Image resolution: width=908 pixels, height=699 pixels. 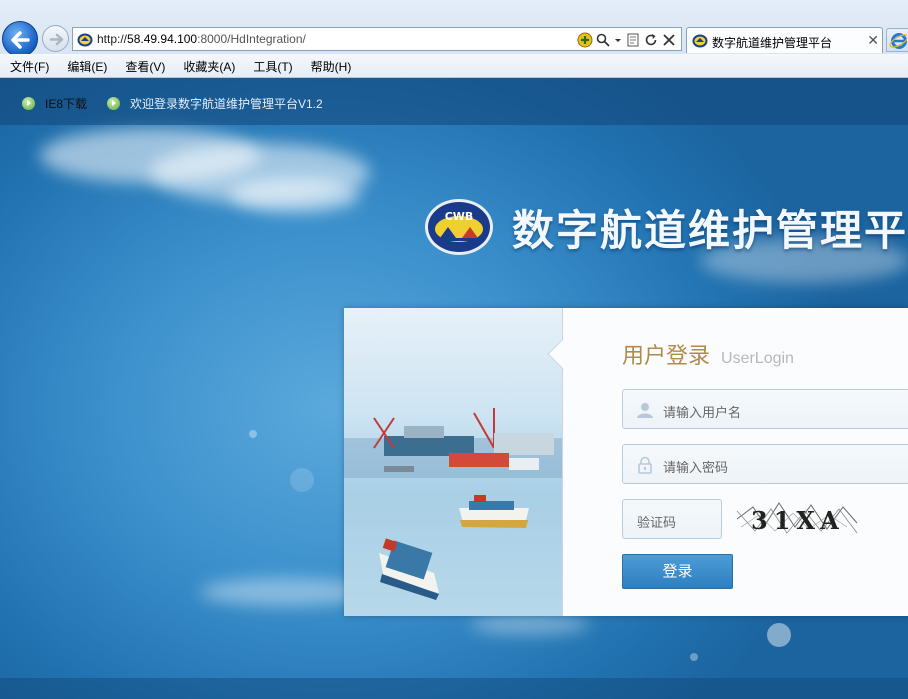 What do you see at coordinates (618, 40) in the screenshot?
I see `chevron-down-icon` at bounding box center [618, 40].